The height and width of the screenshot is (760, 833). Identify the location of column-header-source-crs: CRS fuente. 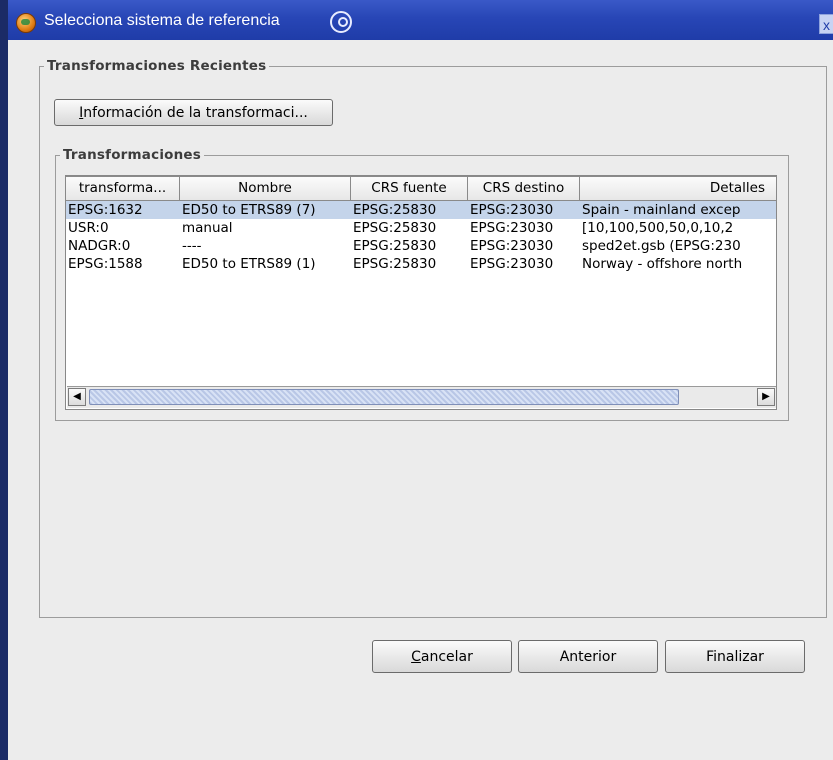
(409, 188).